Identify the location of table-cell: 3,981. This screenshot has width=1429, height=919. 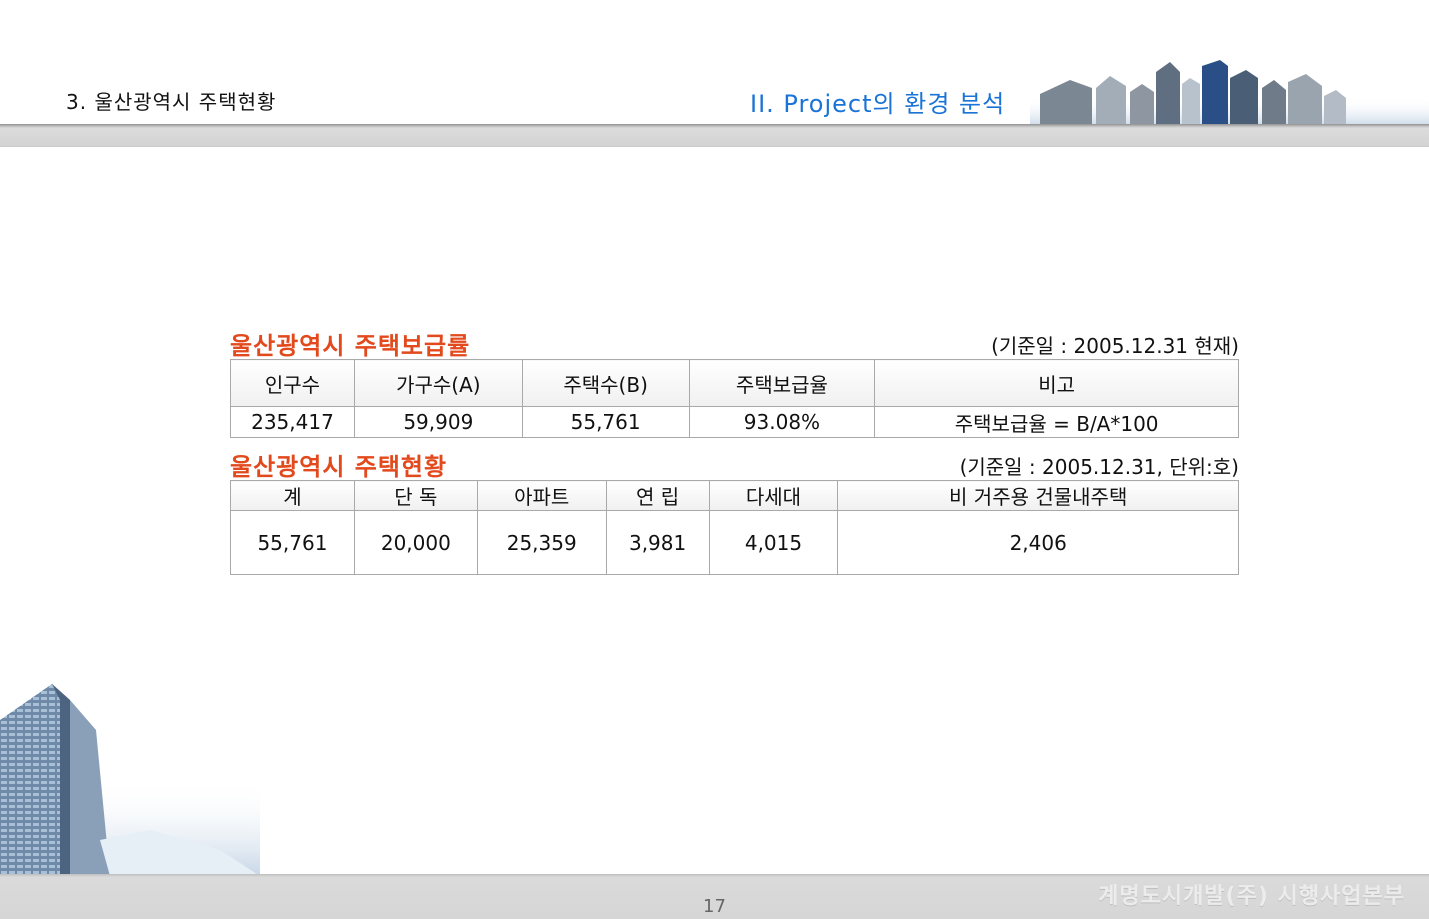
(657, 542).